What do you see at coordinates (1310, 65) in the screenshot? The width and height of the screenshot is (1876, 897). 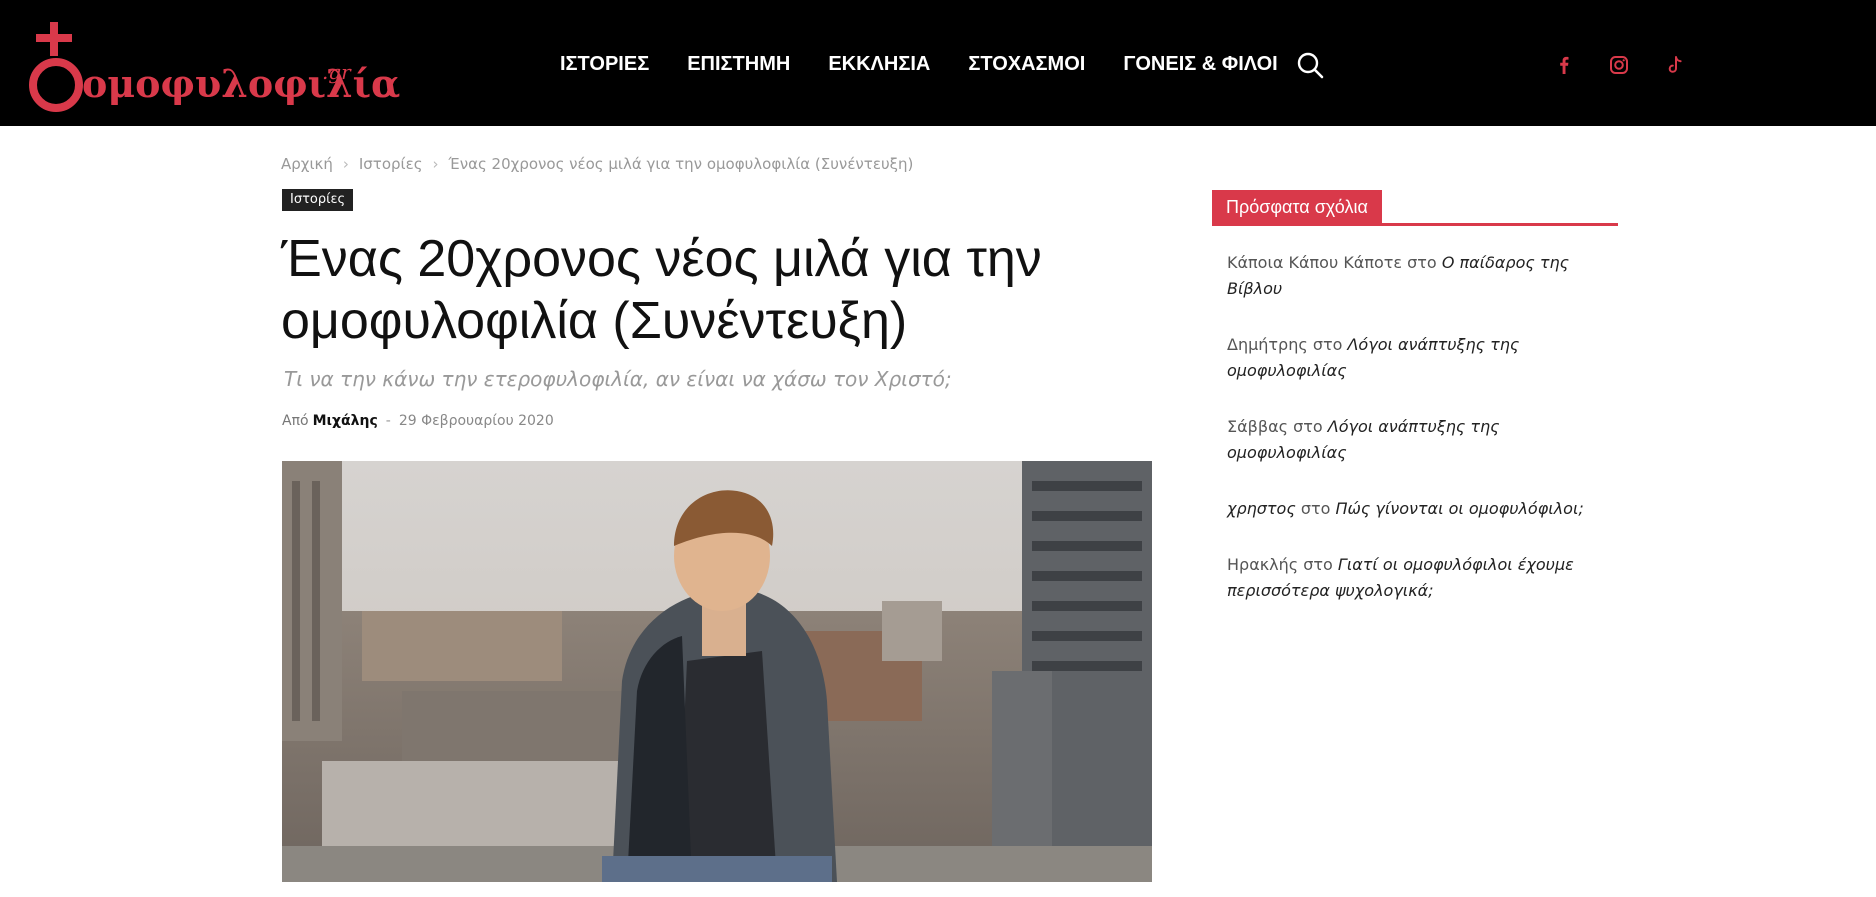 I see `search-icon` at bounding box center [1310, 65].